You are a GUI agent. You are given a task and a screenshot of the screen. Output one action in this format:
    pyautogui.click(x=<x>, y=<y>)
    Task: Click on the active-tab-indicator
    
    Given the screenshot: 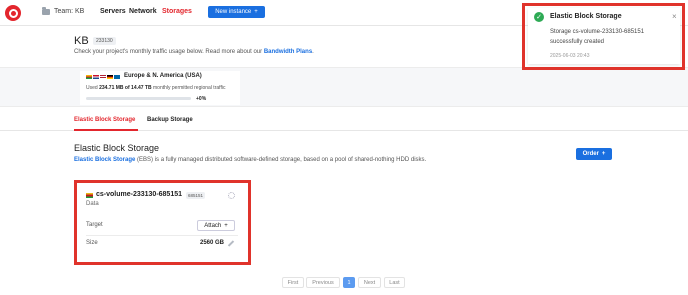 What is the action you would take?
    pyautogui.click(x=106, y=130)
    